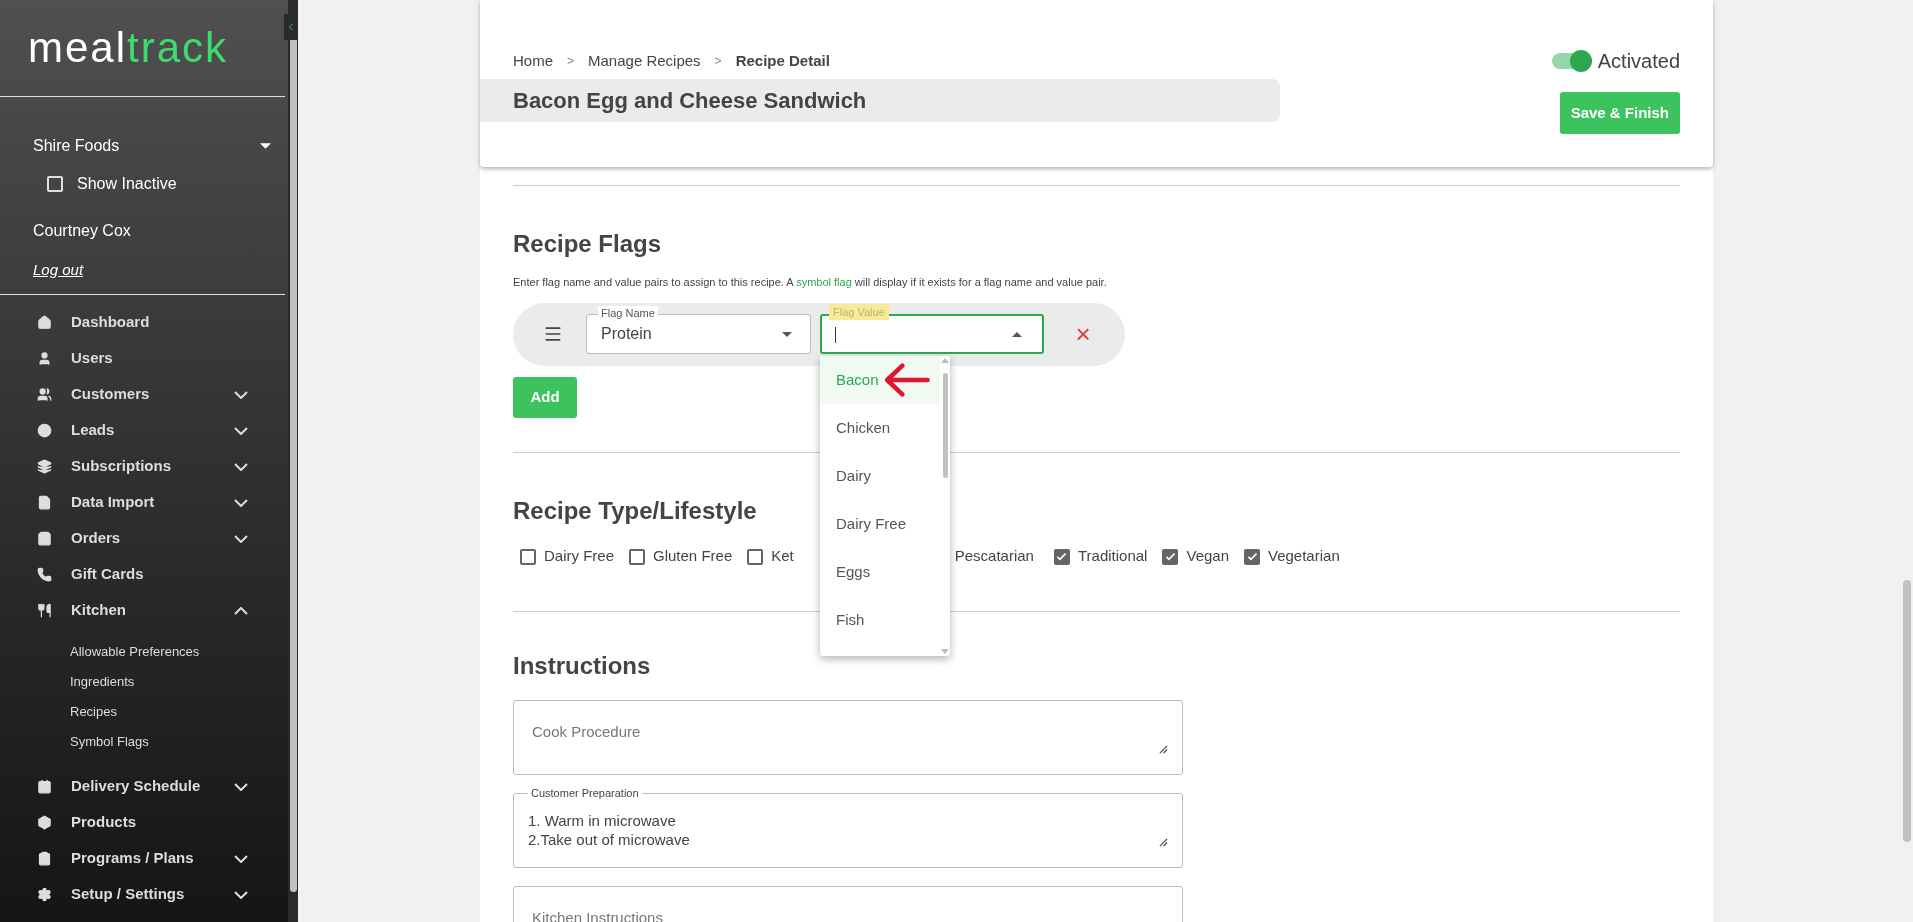  I want to click on checkbox-label: Vegan, so click(1207, 556).